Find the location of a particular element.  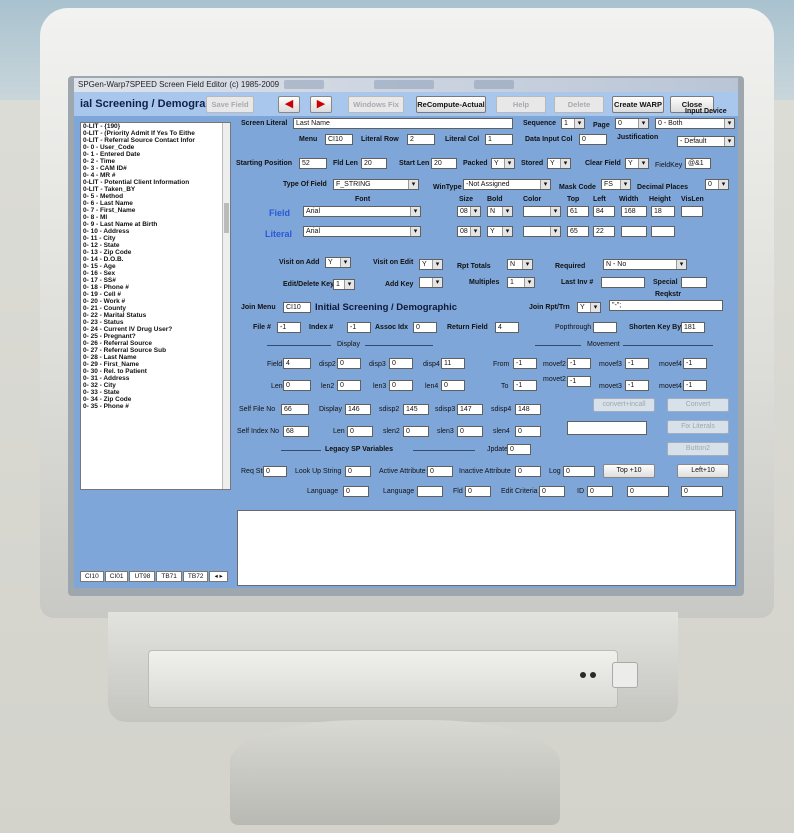

list-item: 0- 12 - State is located at coordinates (155, 245).